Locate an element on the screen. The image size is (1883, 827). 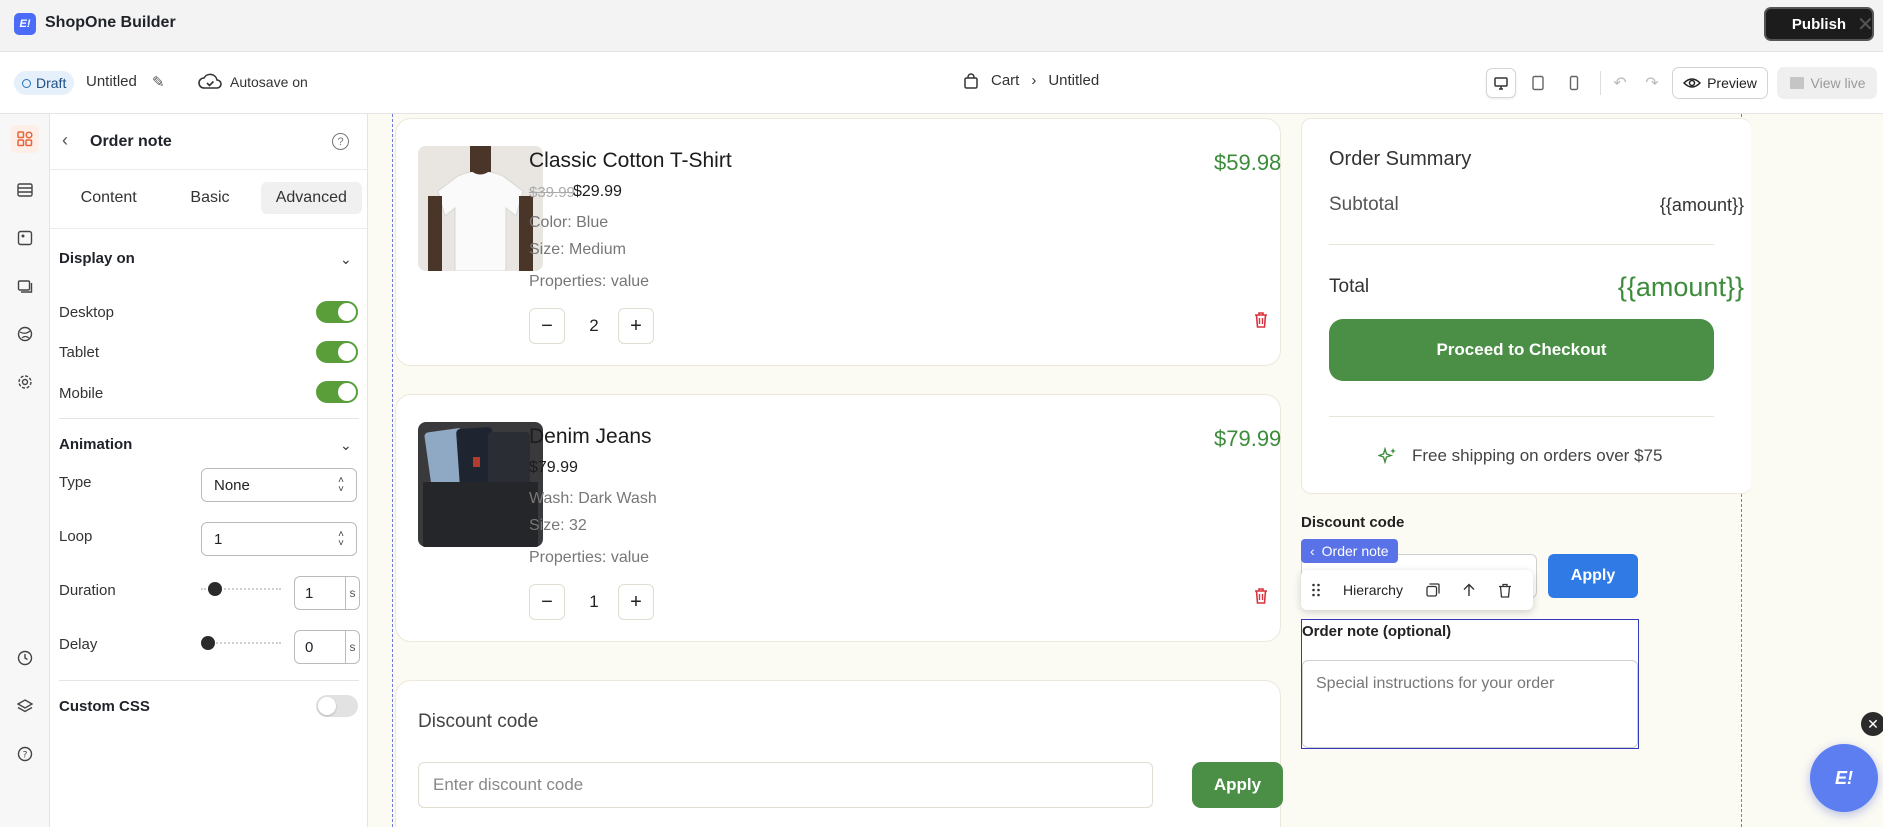
media-icon is located at coordinates (25, 286).